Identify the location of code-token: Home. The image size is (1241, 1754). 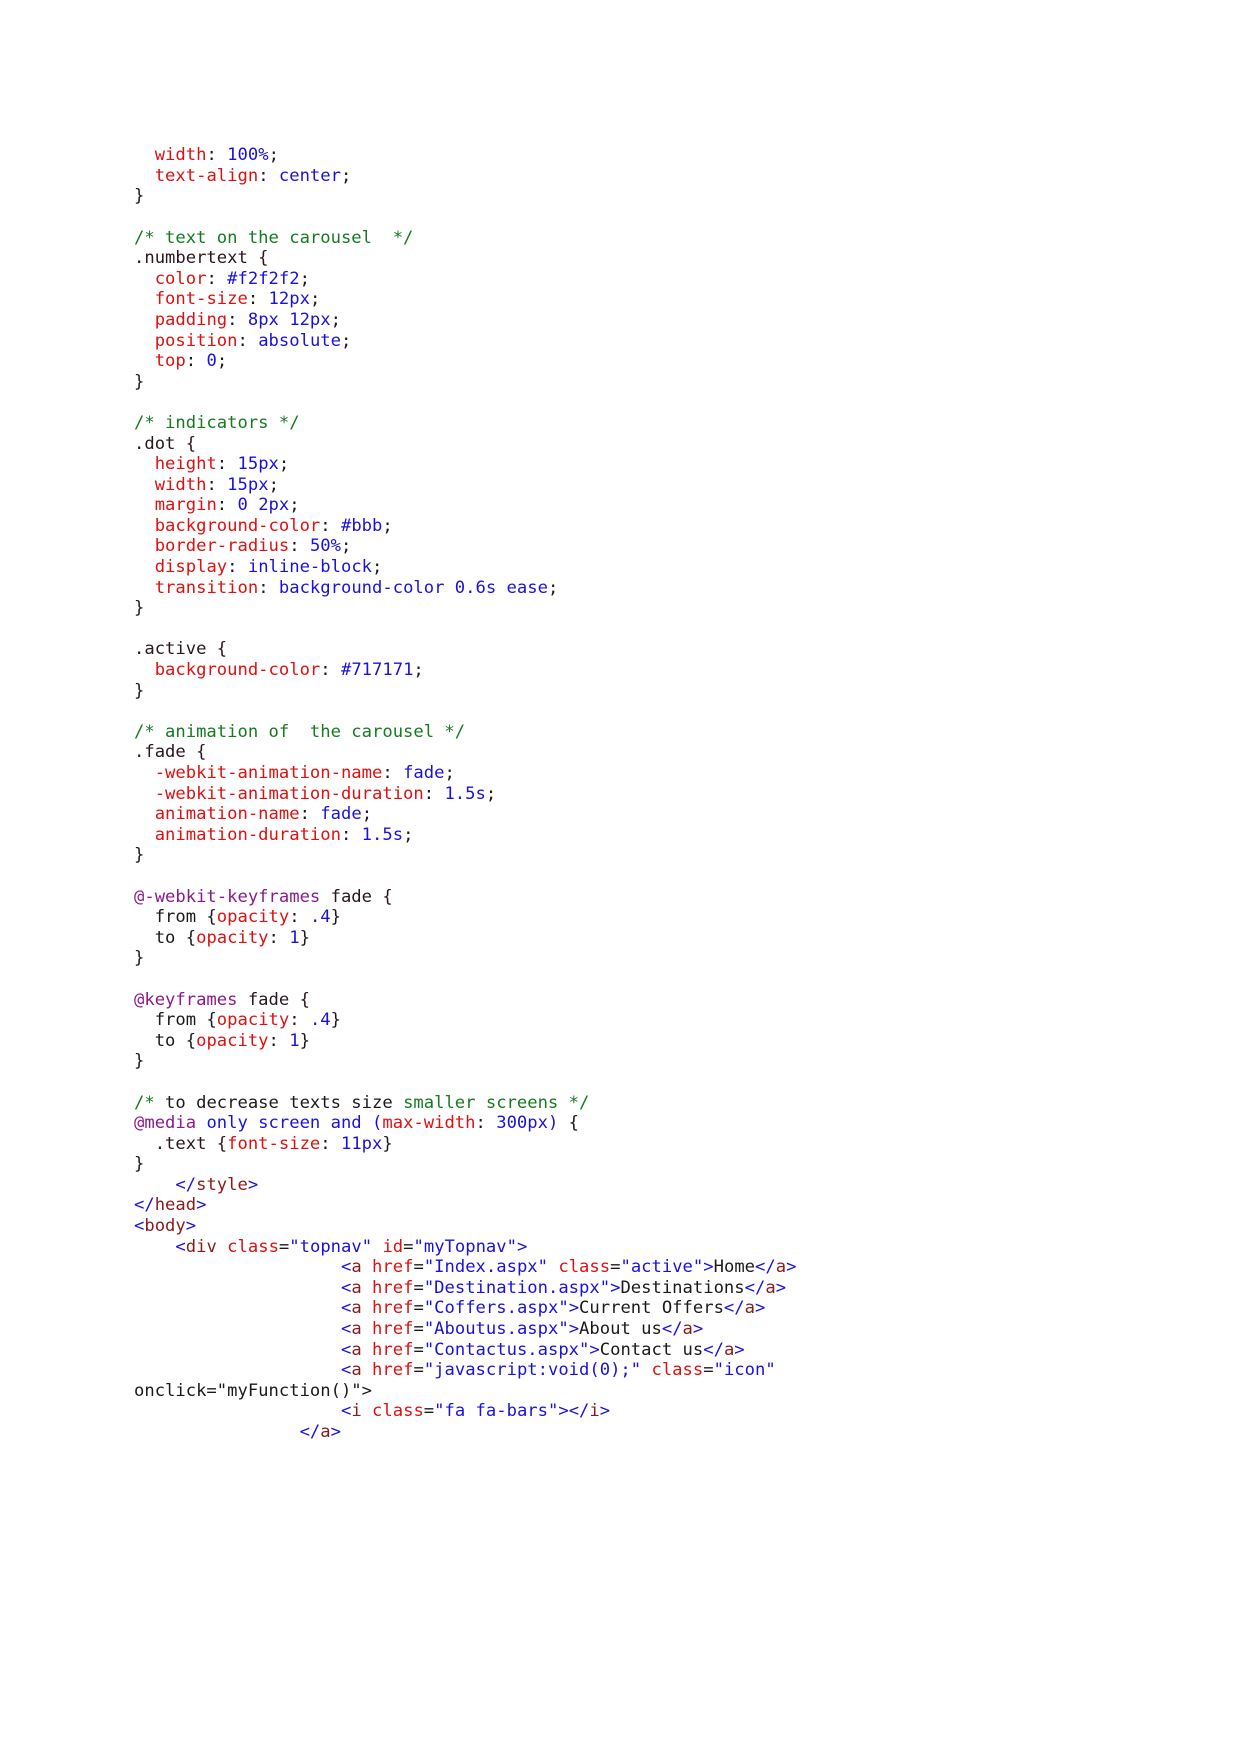
(734, 1267).